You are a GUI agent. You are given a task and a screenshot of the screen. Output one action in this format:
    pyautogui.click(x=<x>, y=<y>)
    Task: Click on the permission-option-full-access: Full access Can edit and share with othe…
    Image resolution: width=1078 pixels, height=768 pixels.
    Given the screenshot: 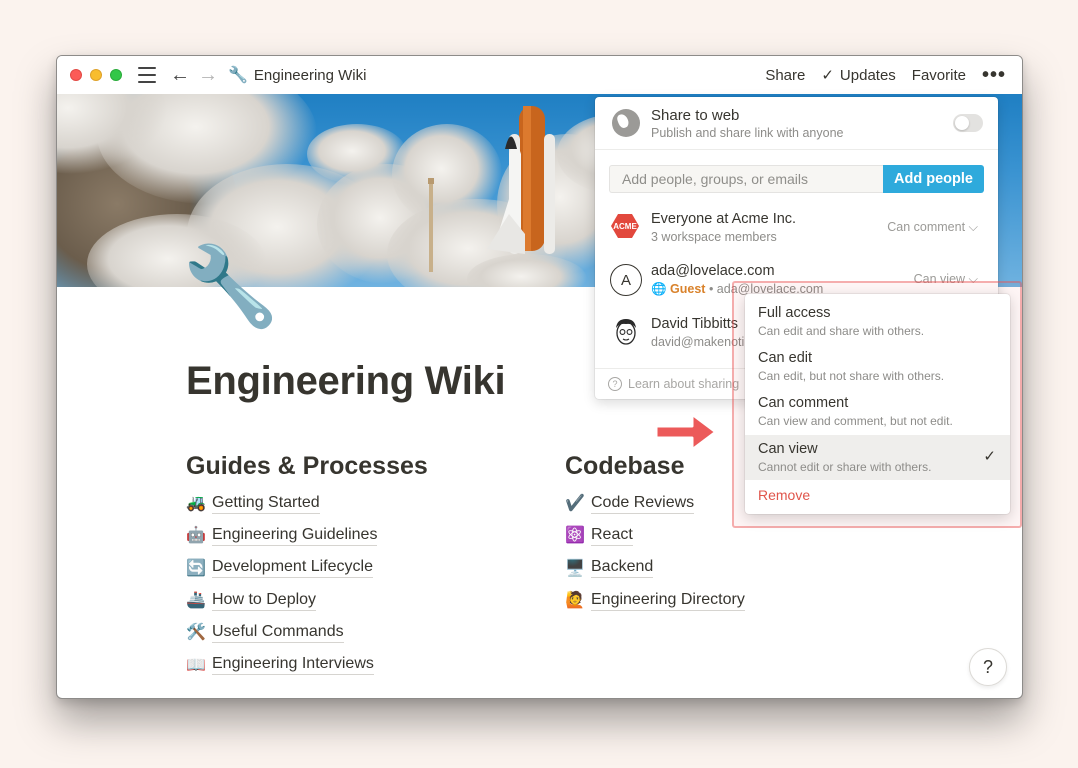 What is the action you would take?
    pyautogui.click(x=877, y=316)
    